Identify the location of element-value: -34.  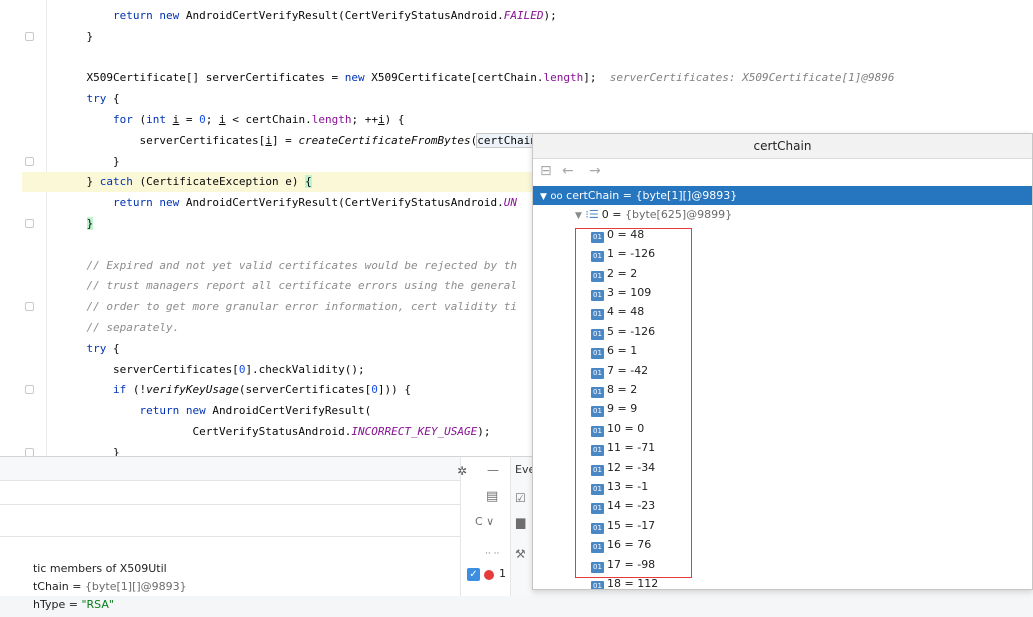
(646, 467).